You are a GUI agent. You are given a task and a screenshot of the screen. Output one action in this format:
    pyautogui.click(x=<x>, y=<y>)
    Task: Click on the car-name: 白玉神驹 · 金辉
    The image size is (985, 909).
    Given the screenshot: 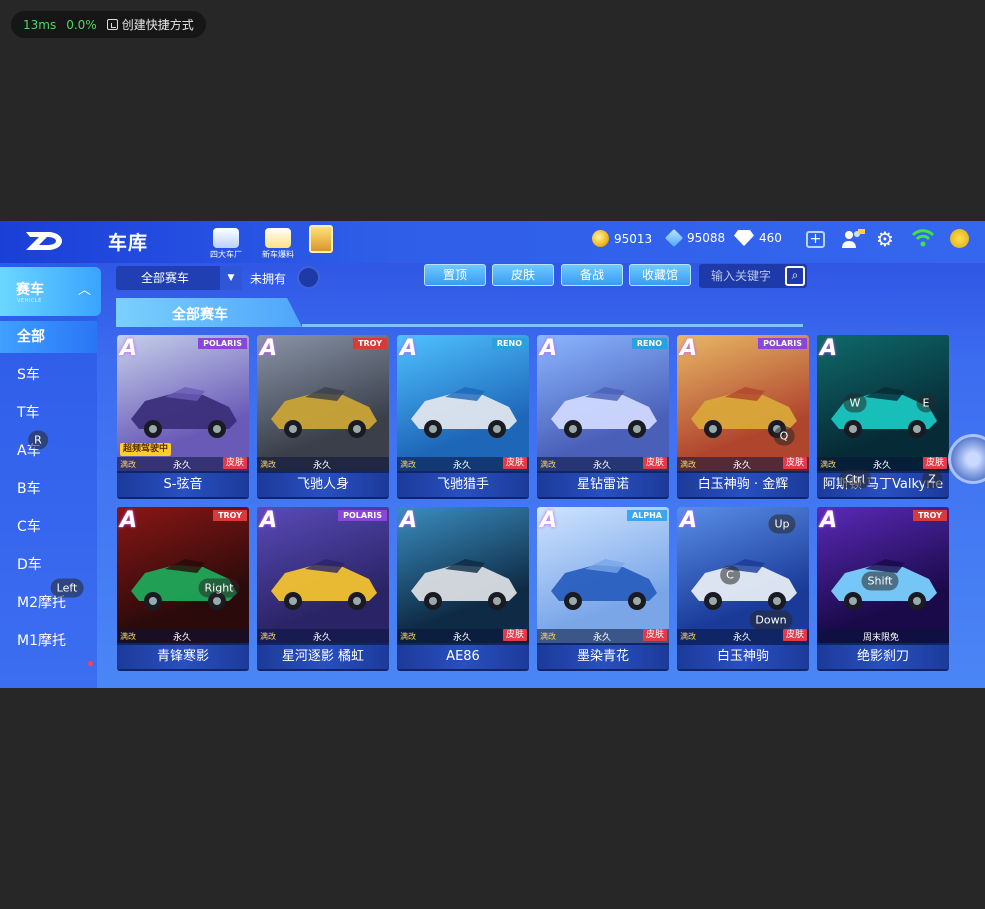 What is the action you would take?
    pyautogui.click(x=743, y=485)
    